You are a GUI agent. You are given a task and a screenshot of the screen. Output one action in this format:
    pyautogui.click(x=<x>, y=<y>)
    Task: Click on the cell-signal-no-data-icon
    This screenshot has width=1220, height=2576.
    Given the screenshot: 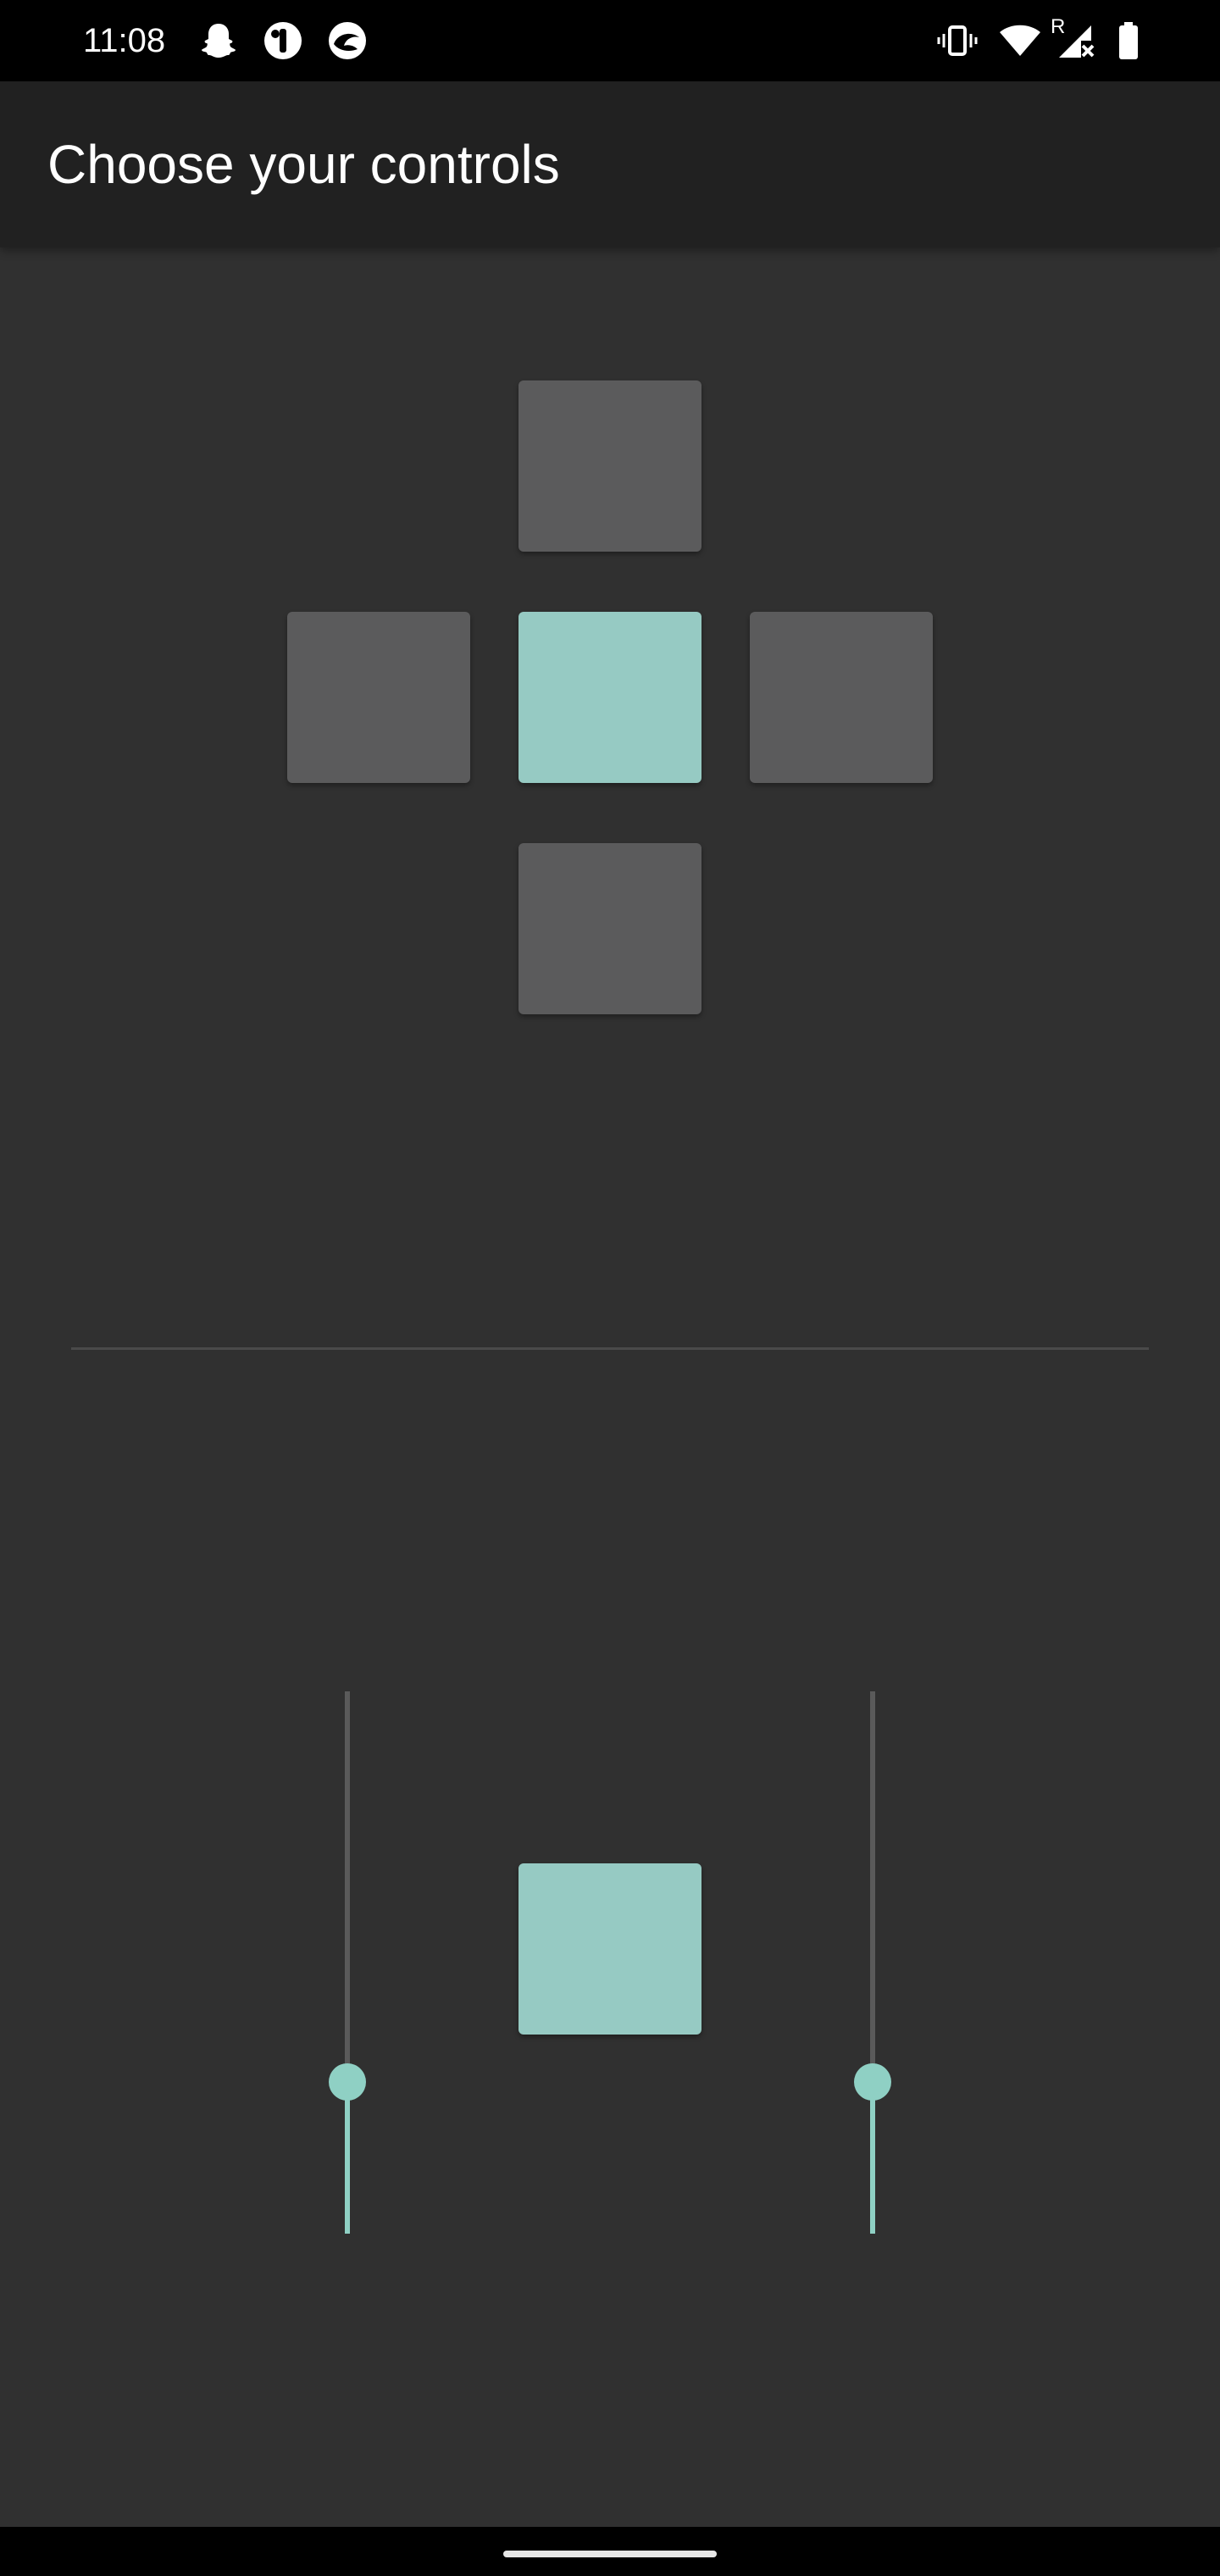 What is the action you would take?
    pyautogui.click(x=1077, y=41)
    